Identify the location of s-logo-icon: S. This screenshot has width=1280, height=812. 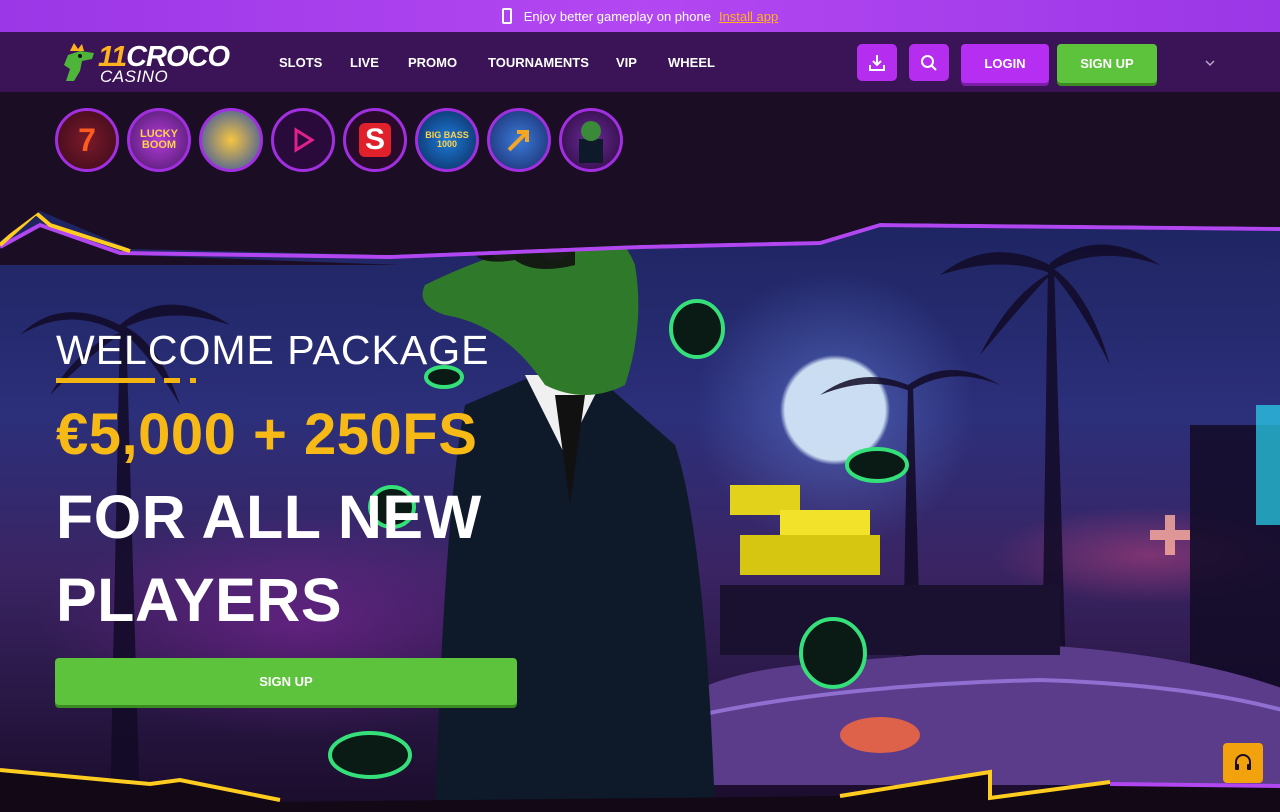
(375, 140).